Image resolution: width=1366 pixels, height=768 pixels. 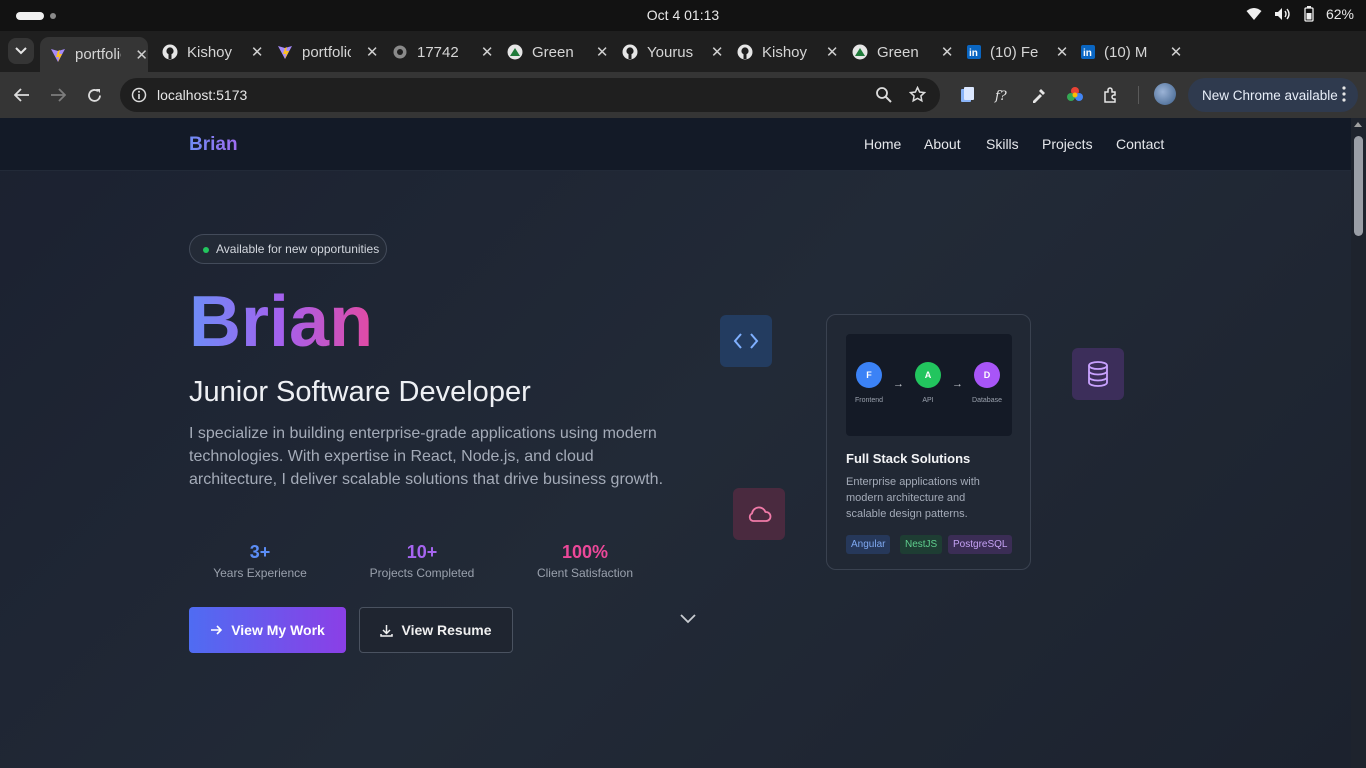 What do you see at coordinates (1165, 94) in the screenshot?
I see `profile-avatar` at bounding box center [1165, 94].